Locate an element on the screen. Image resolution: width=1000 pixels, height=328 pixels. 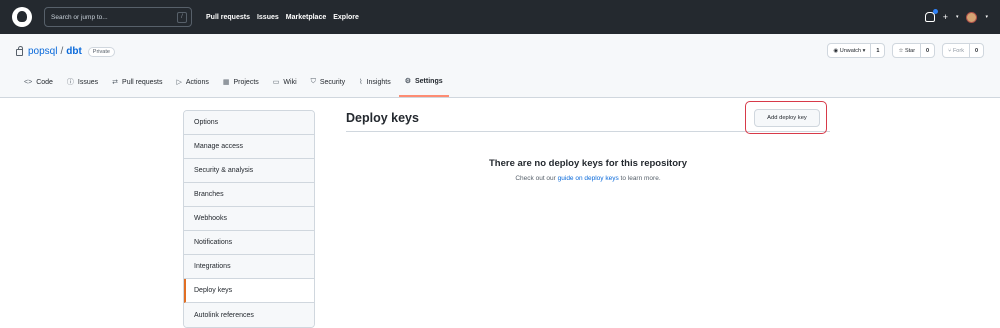
tab-wiki-label: Wiki is located at coordinates (290, 82).